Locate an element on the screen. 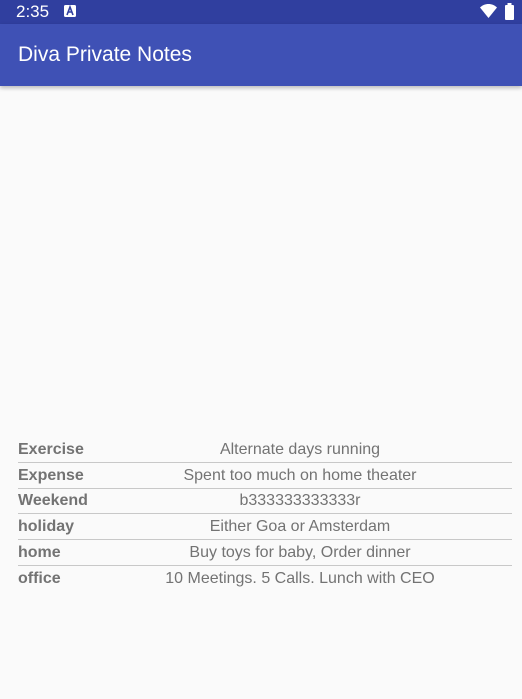  app-bar: Diva Private Notes is located at coordinates (261, 55).